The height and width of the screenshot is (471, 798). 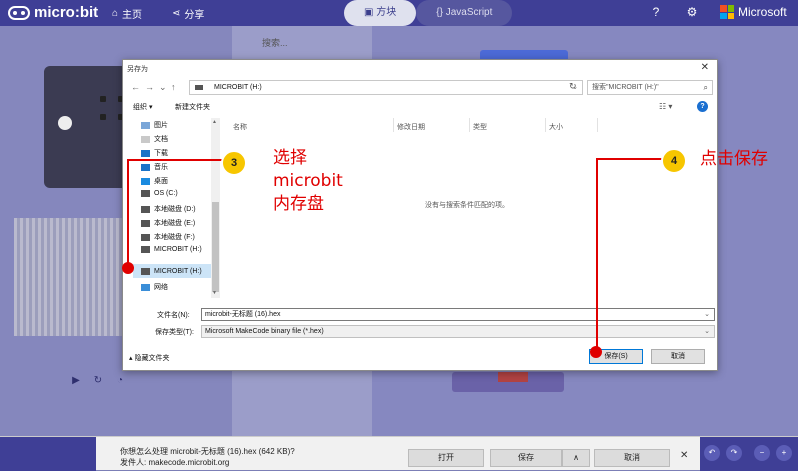 What do you see at coordinates (154, 287) in the screenshot?
I see `nav-item-network: 网络` at bounding box center [154, 287].